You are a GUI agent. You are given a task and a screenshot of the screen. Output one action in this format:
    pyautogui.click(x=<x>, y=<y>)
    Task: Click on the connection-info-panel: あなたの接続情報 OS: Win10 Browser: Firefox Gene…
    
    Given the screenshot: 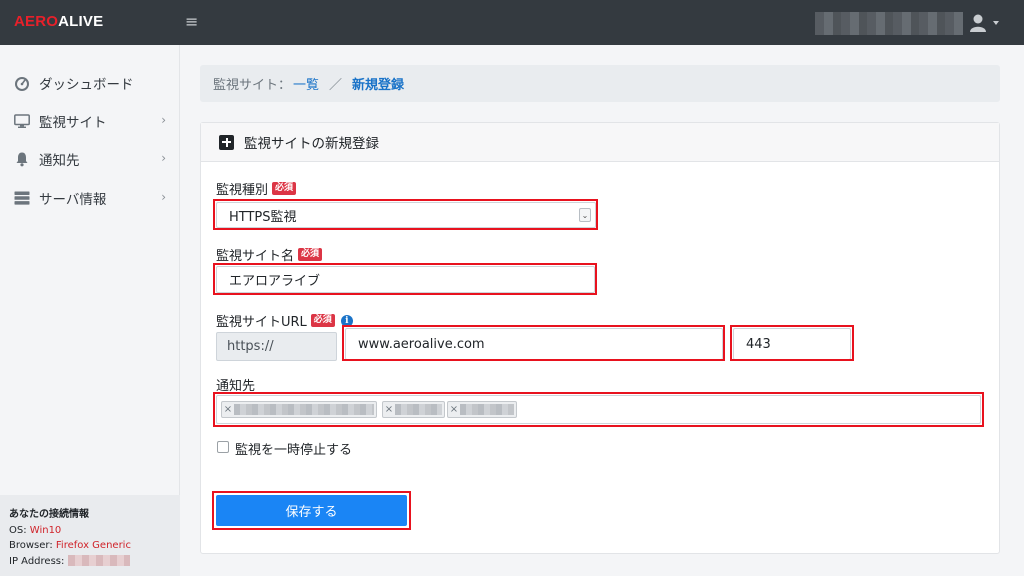 What is the action you would take?
    pyautogui.click(x=90, y=535)
    